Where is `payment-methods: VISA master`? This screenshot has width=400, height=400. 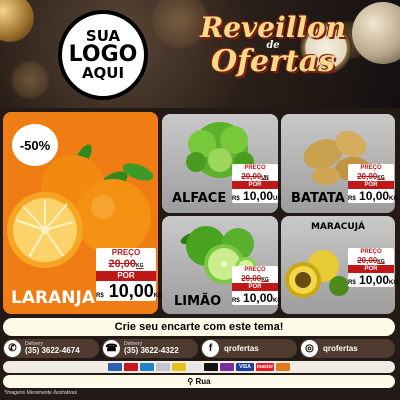
payment-methods: VISA master is located at coordinates (199, 367).